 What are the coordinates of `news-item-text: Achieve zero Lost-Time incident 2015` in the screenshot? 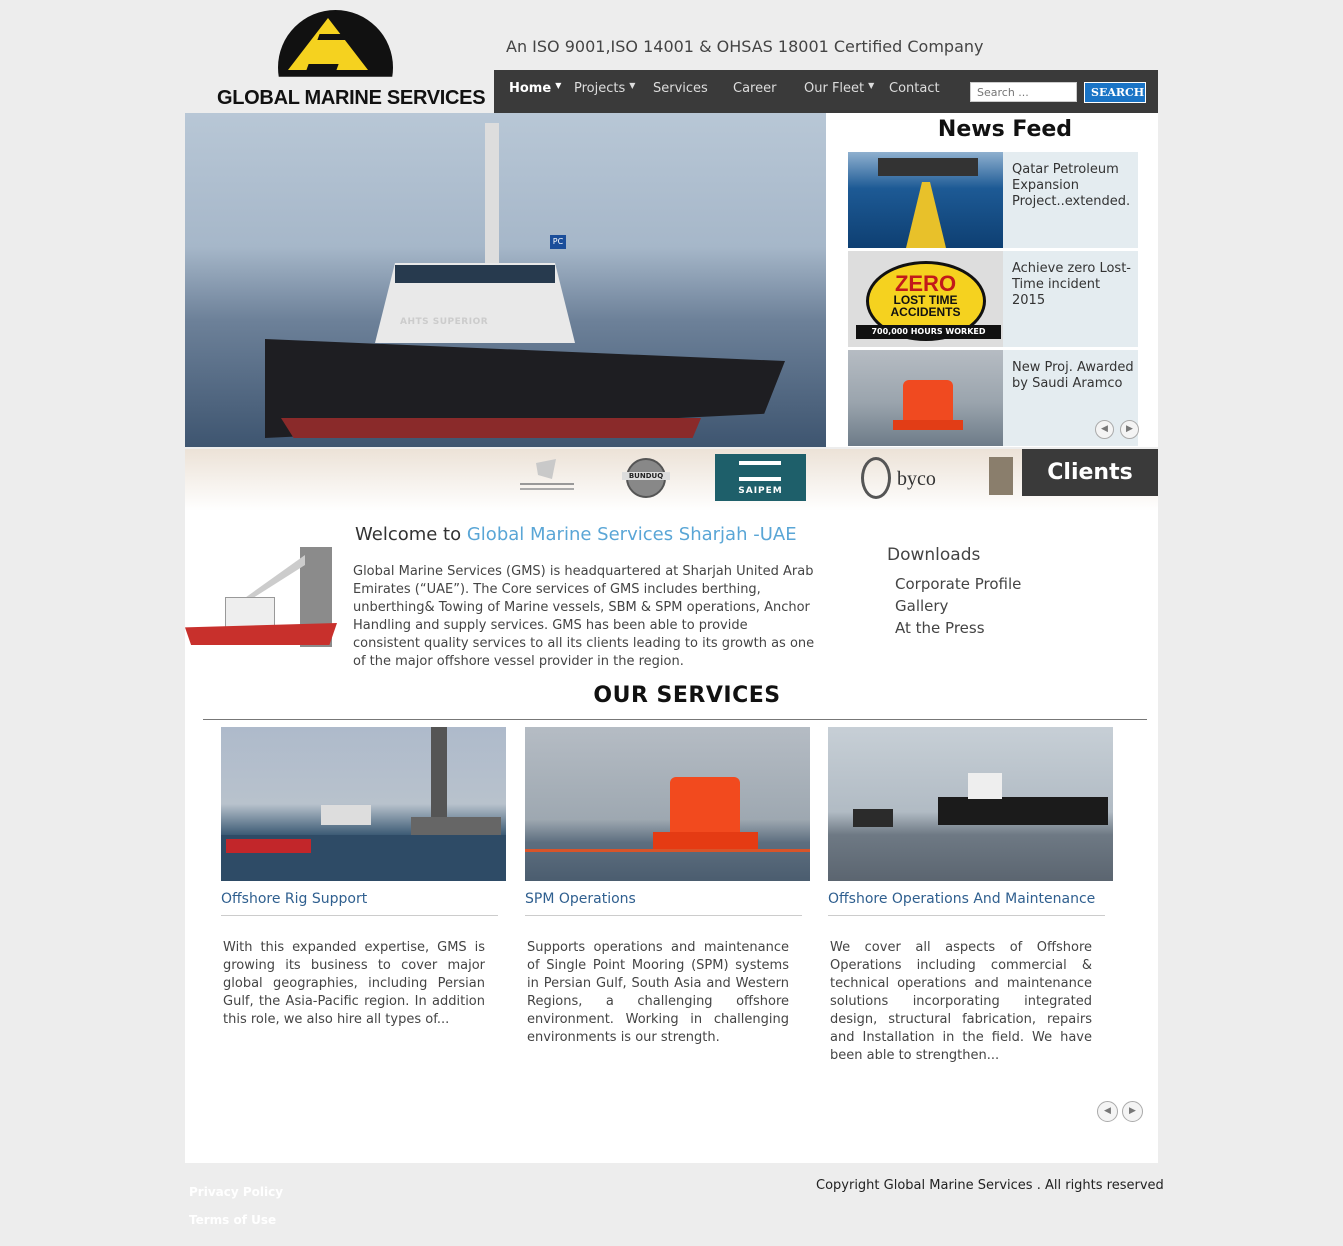 It's located at (1071, 284).